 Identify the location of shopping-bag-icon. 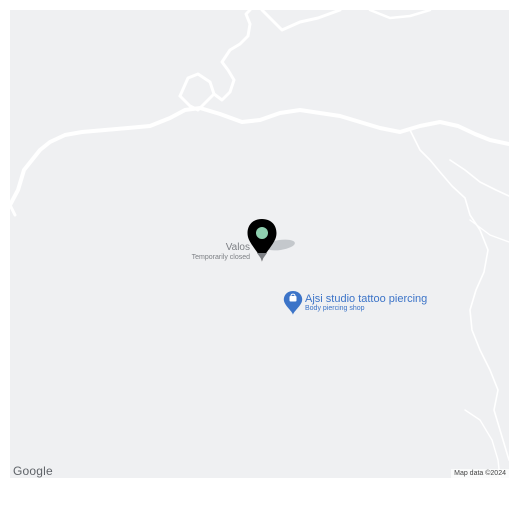
(293, 303).